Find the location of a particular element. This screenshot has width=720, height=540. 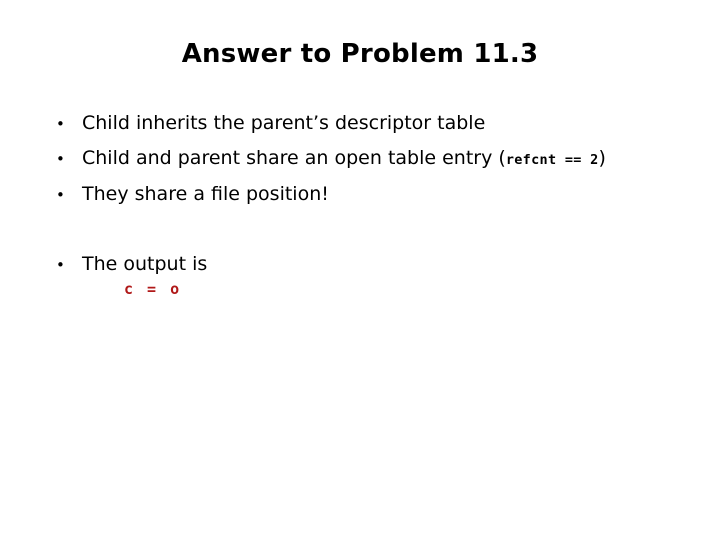

list-item-label: The output is is located at coordinates (145, 264).